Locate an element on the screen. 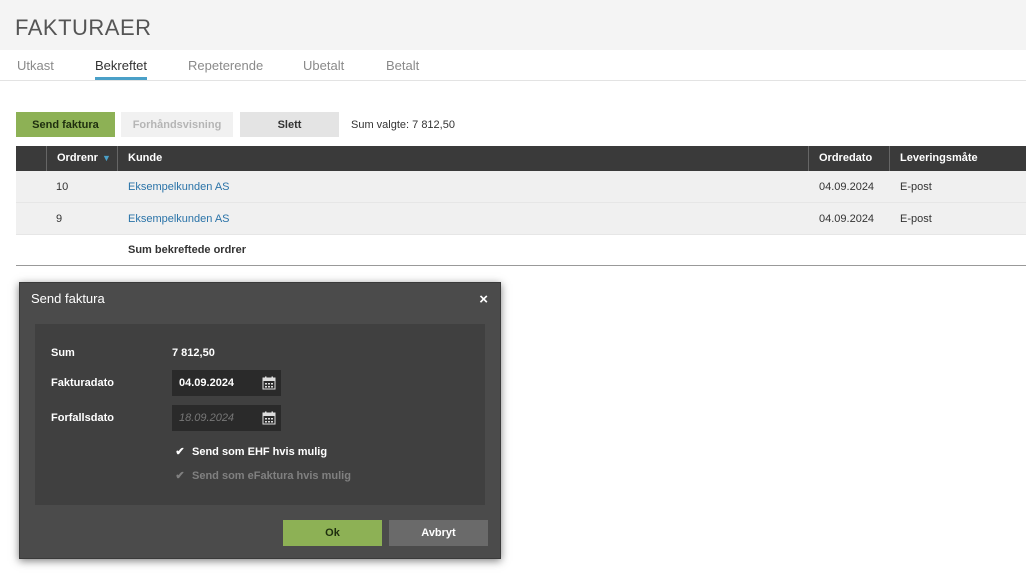  column-leveringsmate: Leveringsmåte is located at coordinates (957, 158).